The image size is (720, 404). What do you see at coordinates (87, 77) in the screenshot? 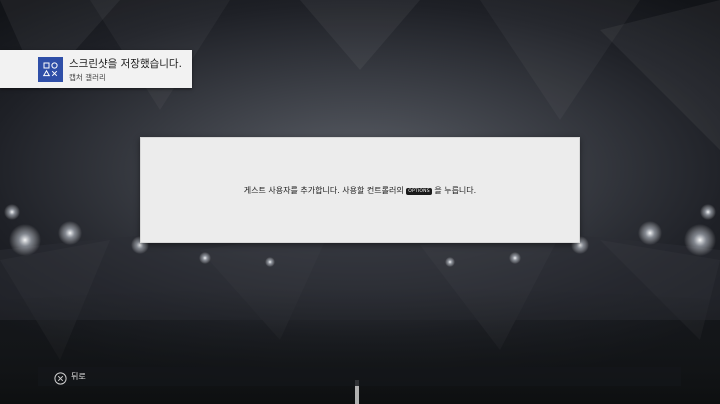
I see `notification-subtitle: 캡처 갤러리` at bounding box center [87, 77].